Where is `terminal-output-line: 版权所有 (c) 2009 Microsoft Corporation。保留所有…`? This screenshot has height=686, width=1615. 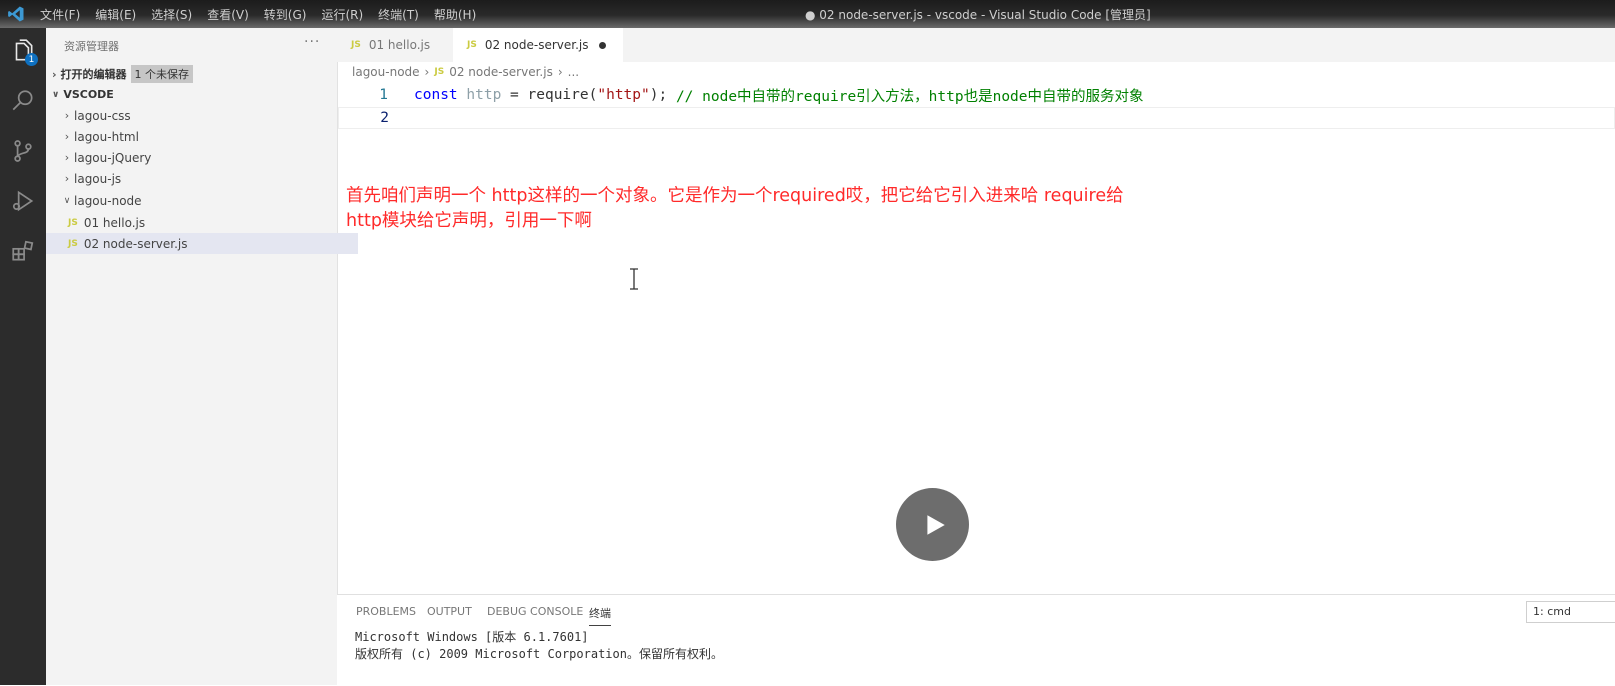 terminal-output-line: 版权所有 (c) 2009 Microsoft Corporation。保留所有… is located at coordinates (539, 654).